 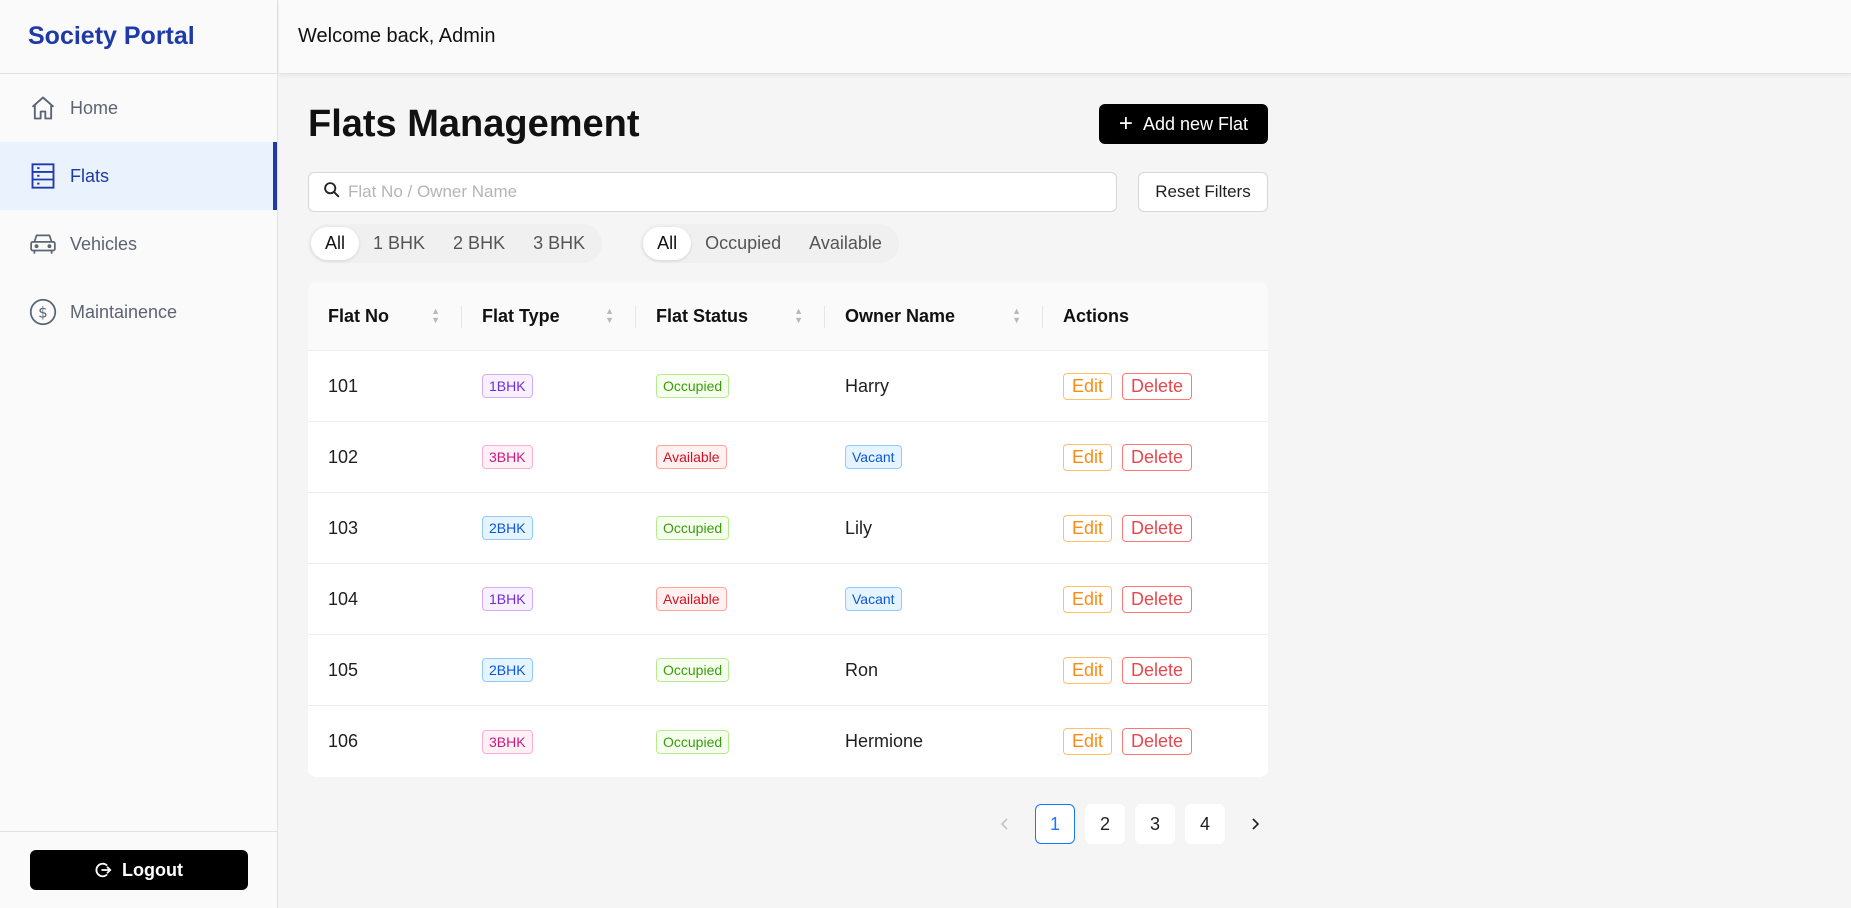 What do you see at coordinates (138, 108) in the screenshot?
I see `sidebar-item-home: Home` at bounding box center [138, 108].